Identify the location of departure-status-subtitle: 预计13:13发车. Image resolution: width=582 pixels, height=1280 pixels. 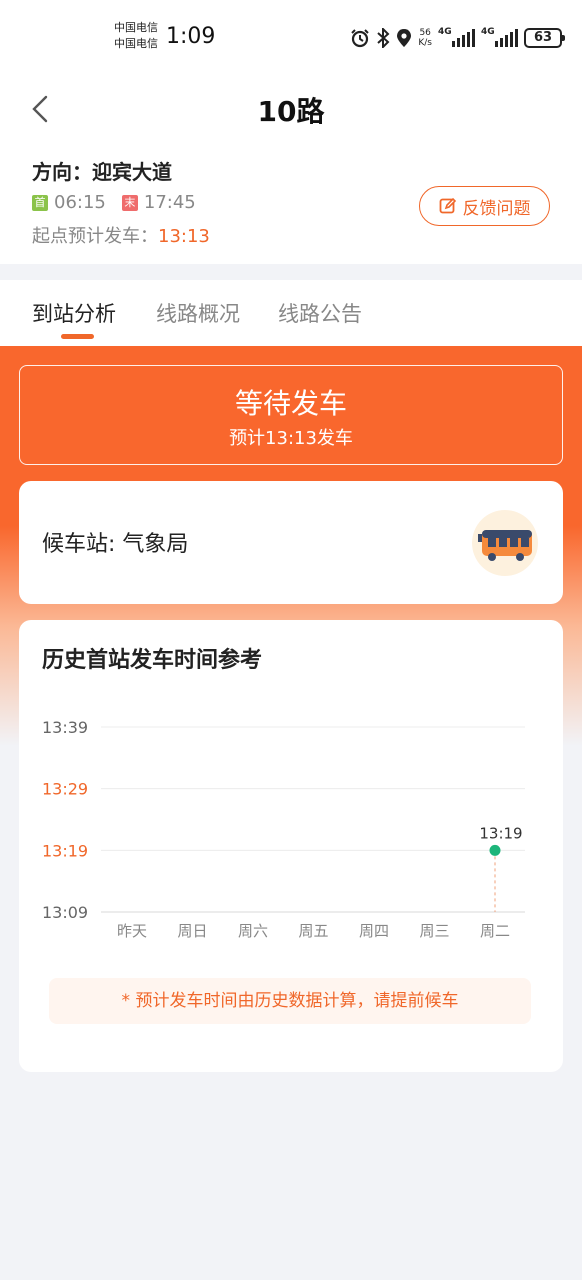
(291, 438).